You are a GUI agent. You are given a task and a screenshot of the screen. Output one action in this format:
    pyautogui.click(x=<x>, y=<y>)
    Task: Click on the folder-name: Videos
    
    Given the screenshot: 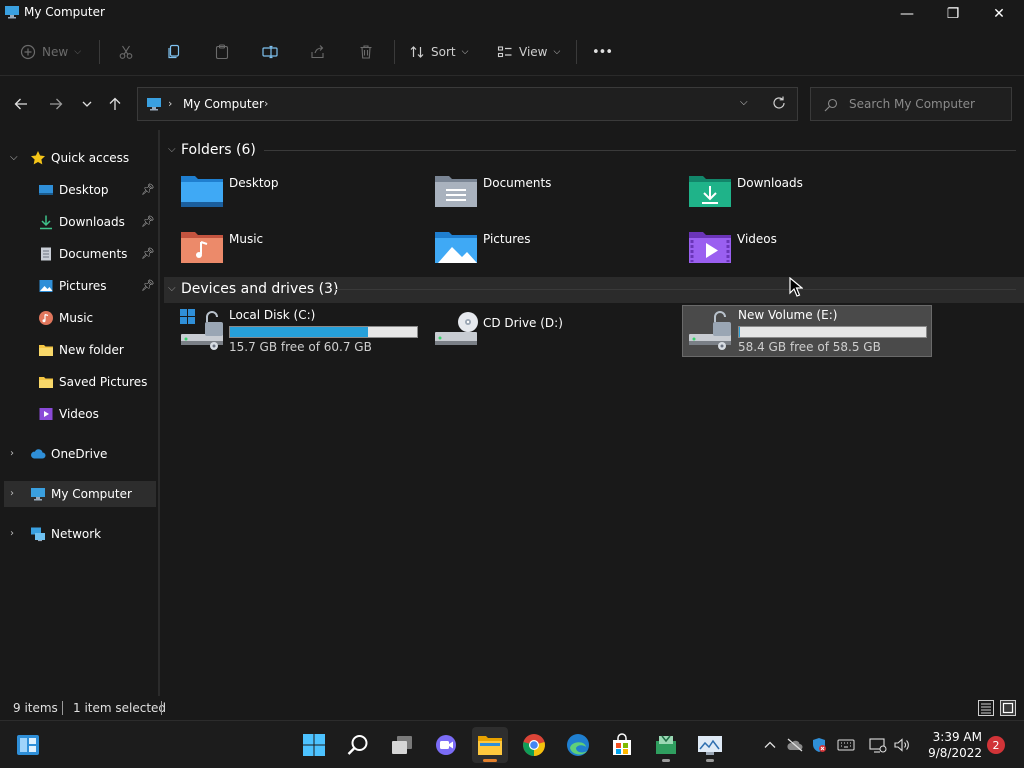 What is the action you would take?
    pyautogui.click(x=757, y=239)
    